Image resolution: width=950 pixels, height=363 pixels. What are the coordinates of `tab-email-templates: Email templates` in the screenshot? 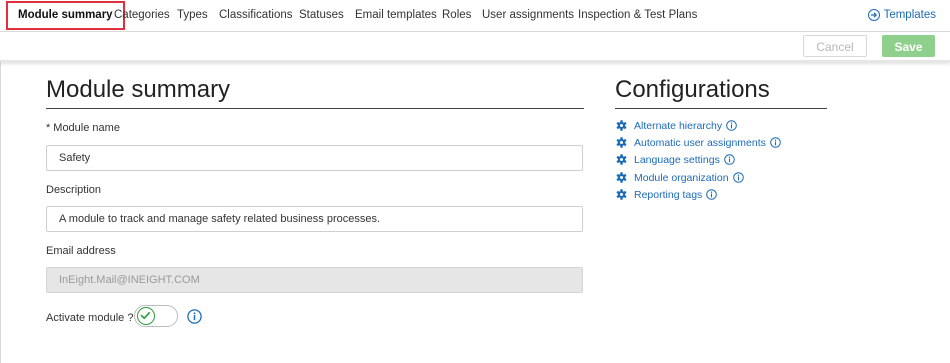 It's located at (396, 15).